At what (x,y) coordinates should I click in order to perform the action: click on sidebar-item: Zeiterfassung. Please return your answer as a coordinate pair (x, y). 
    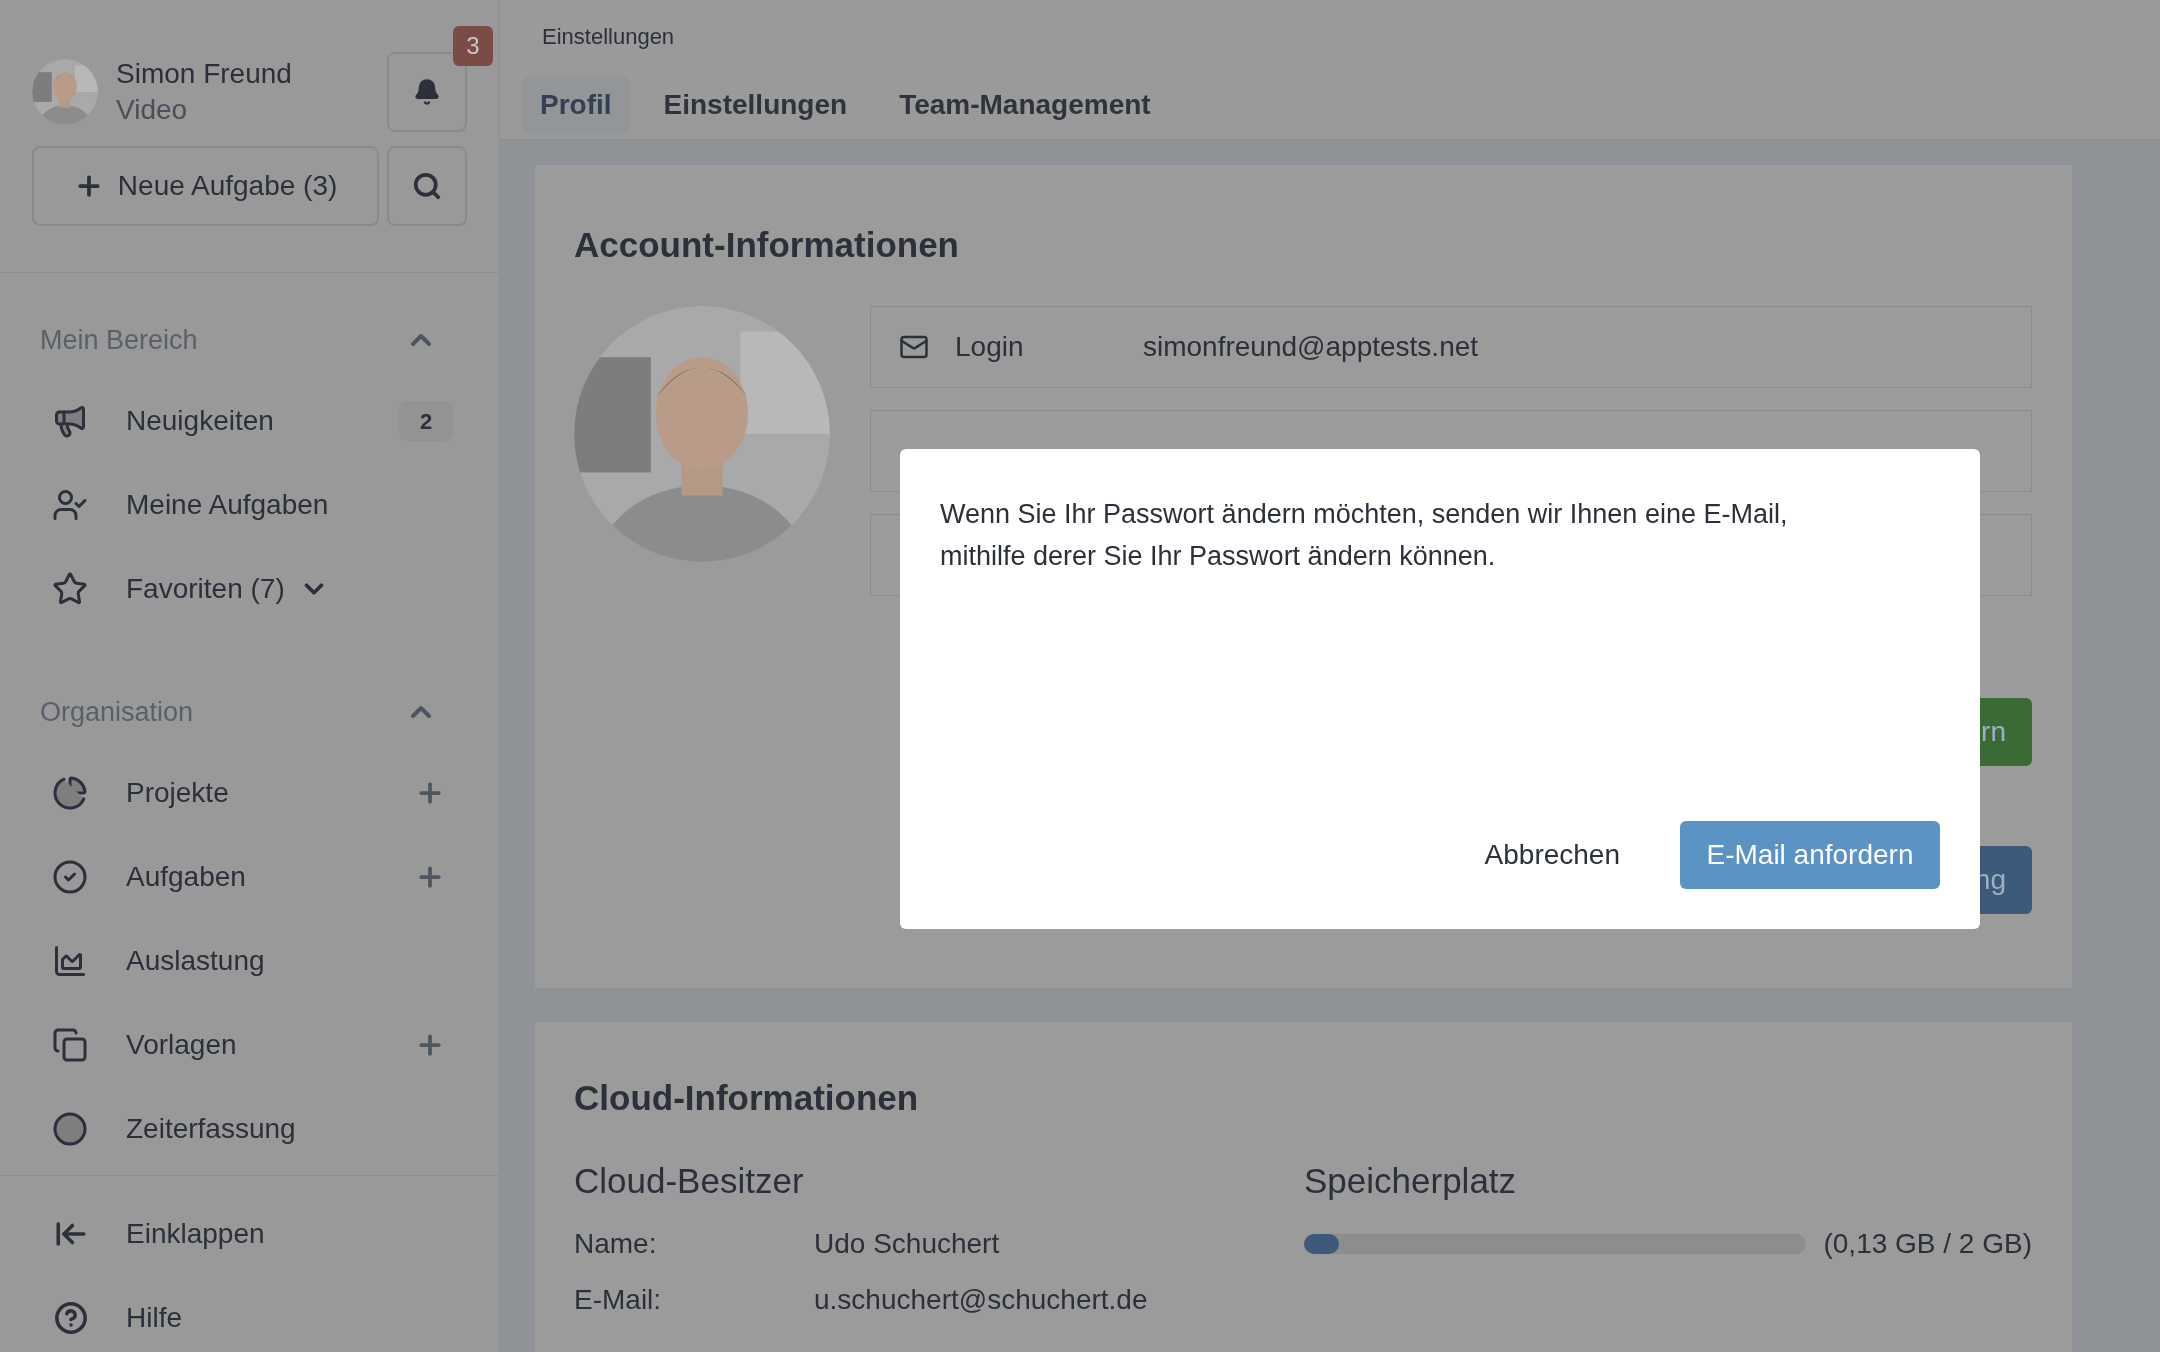
    Looking at the image, I should click on (211, 1129).